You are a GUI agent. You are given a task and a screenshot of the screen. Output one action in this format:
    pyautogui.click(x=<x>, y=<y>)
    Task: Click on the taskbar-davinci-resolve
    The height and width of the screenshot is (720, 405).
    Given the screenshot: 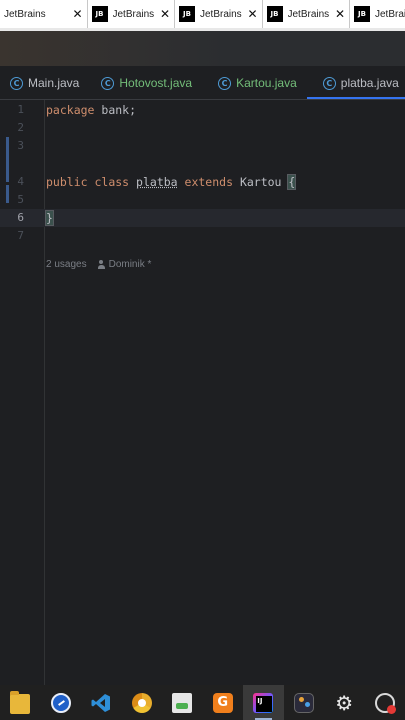 What is the action you would take?
    pyautogui.click(x=304, y=702)
    